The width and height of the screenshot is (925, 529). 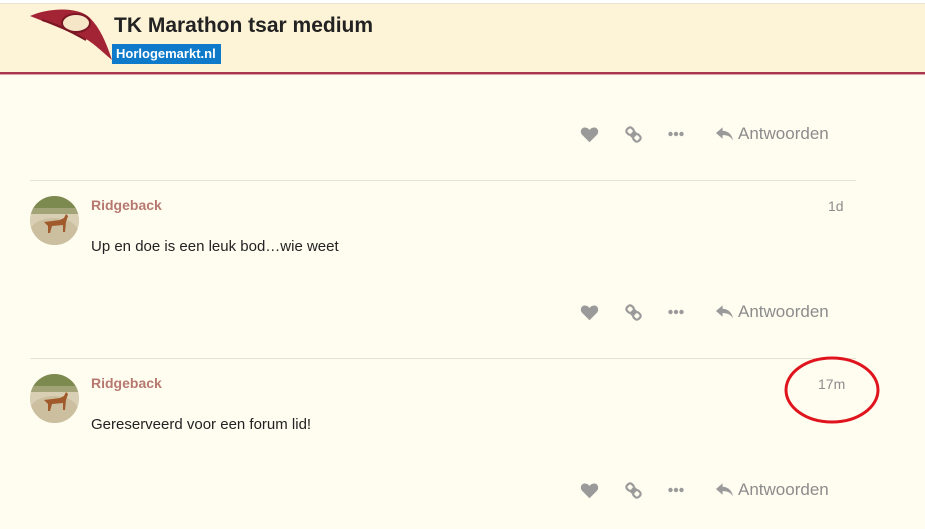 What do you see at coordinates (243, 26) in the screenshot?
I see `page-title: TK Marathon tsar medium` at bounding box center [243, 26].